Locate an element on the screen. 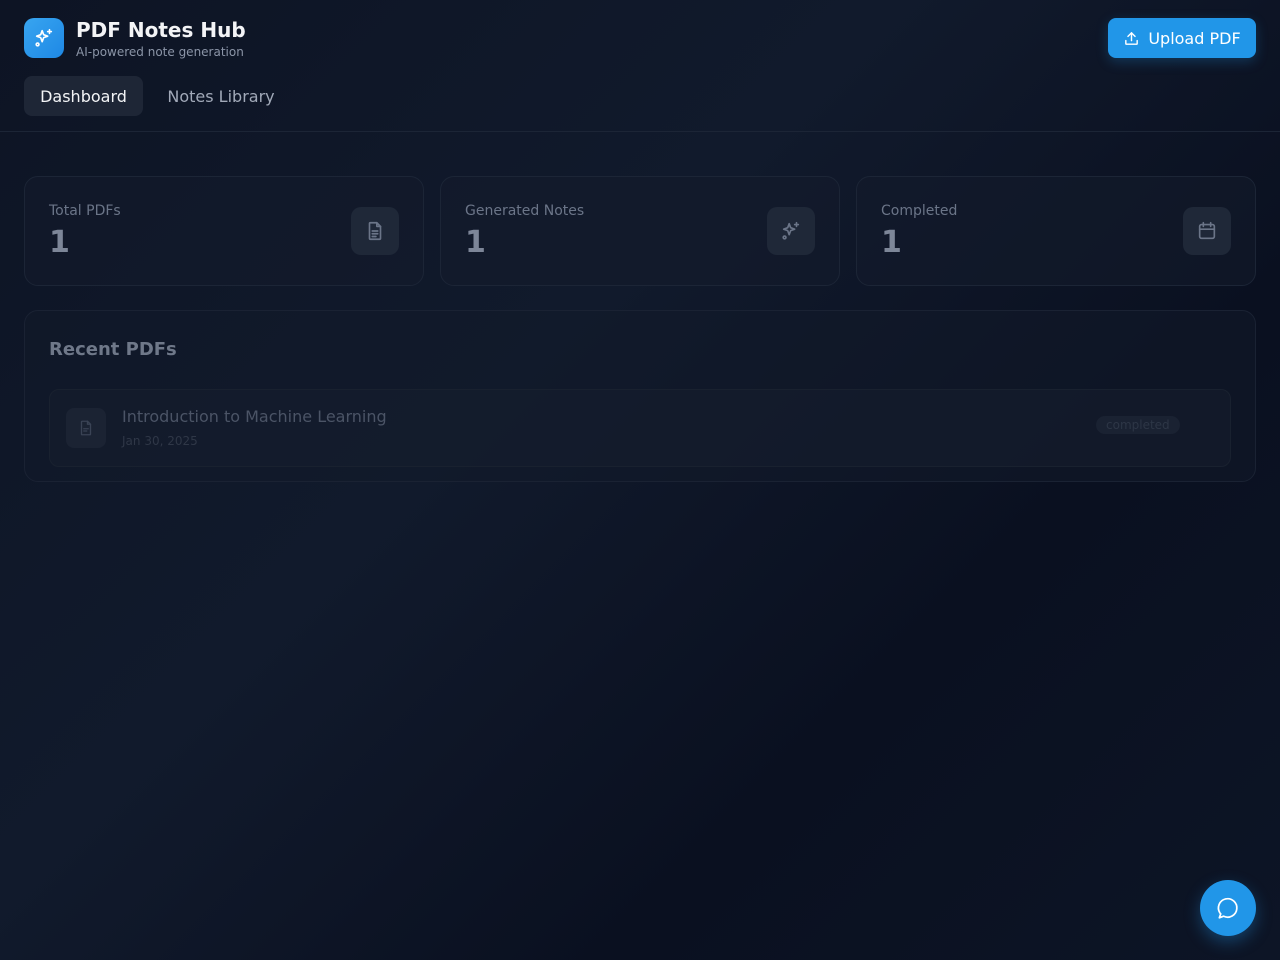 The image size is (1280, 960). recent-pdfs-title: Recent PDFs is located at coordinates (113, 349).